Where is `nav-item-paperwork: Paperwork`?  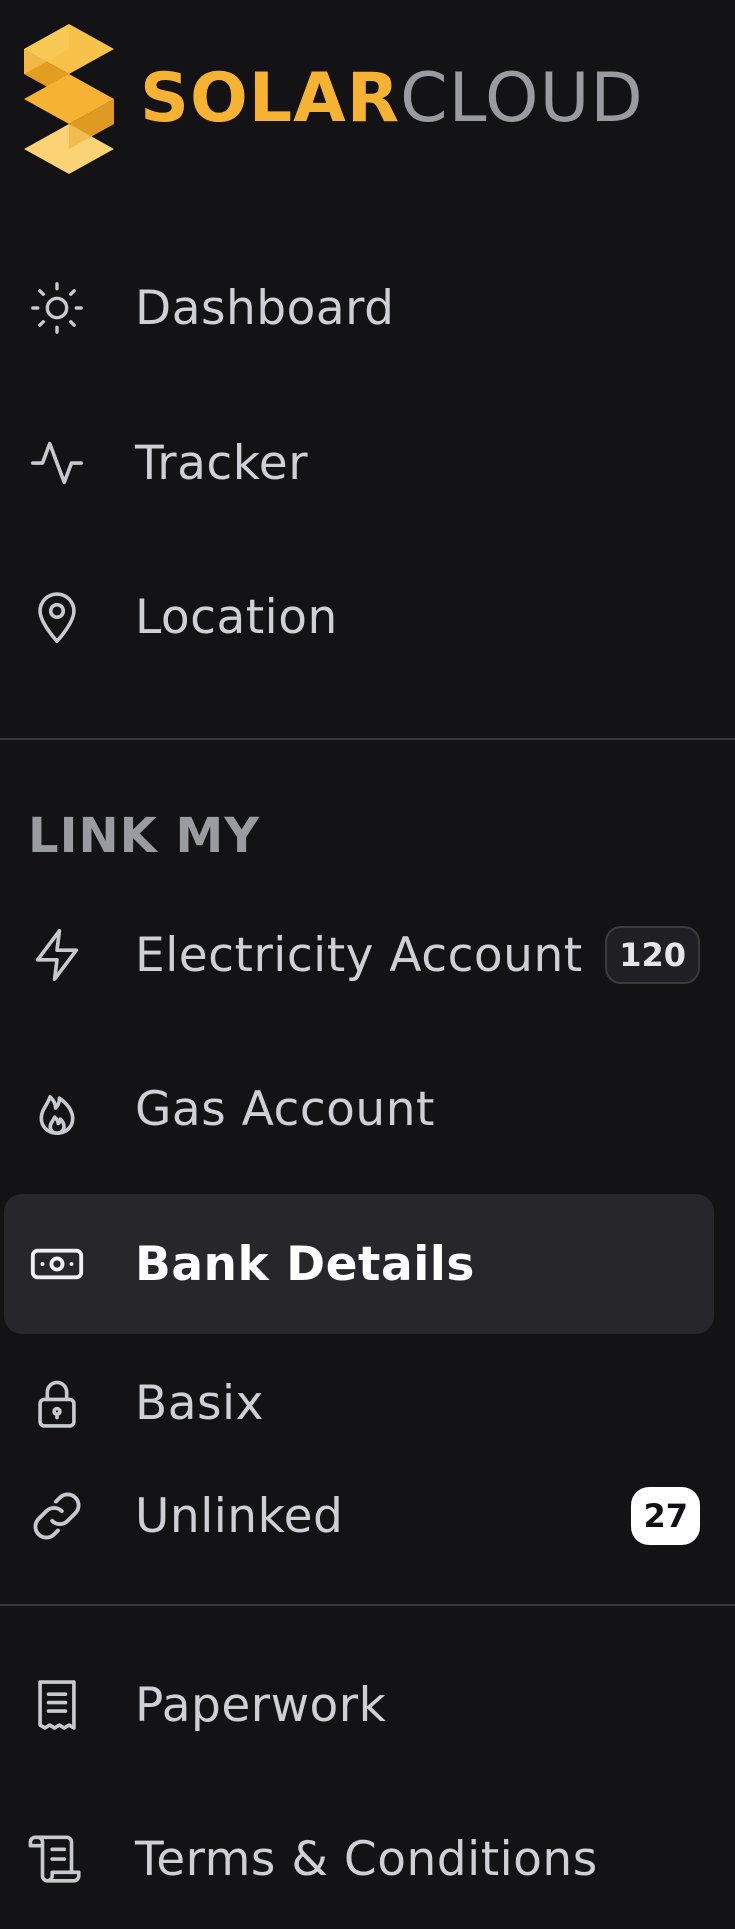
nav-item-paperwork: Paperwork is located at coordinates (359, 1705).